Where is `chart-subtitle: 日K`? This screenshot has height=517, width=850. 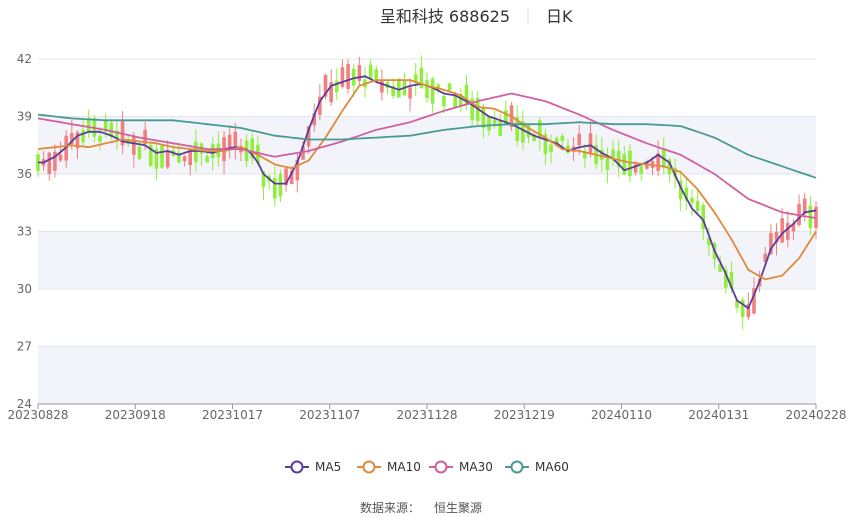 chart-subtitle: 日K is located at coordinates (559, 16).